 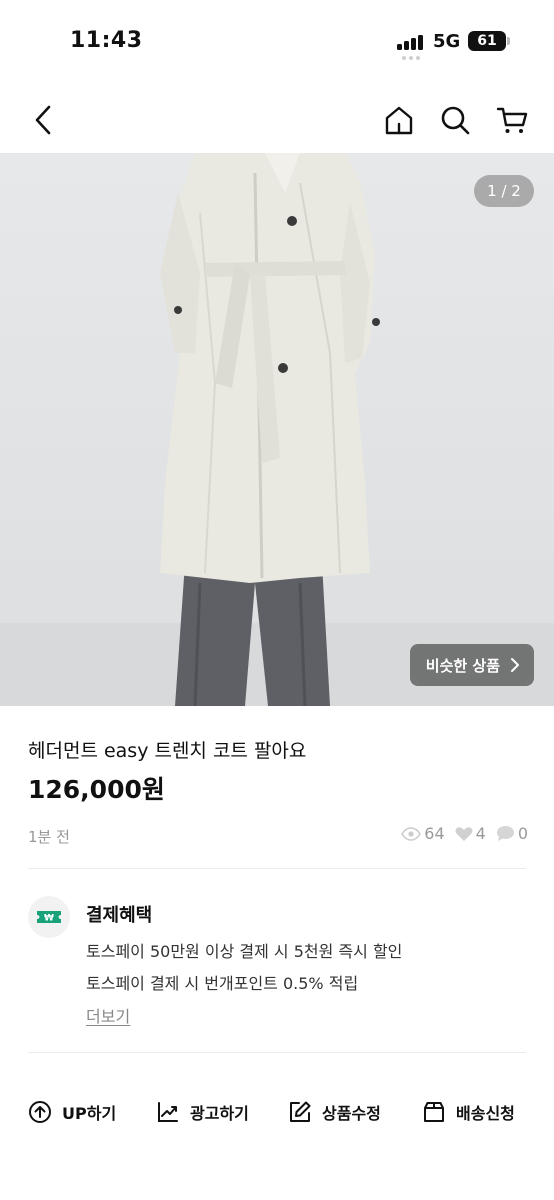 I want to click on home-icon, so click(x=399, y=120).